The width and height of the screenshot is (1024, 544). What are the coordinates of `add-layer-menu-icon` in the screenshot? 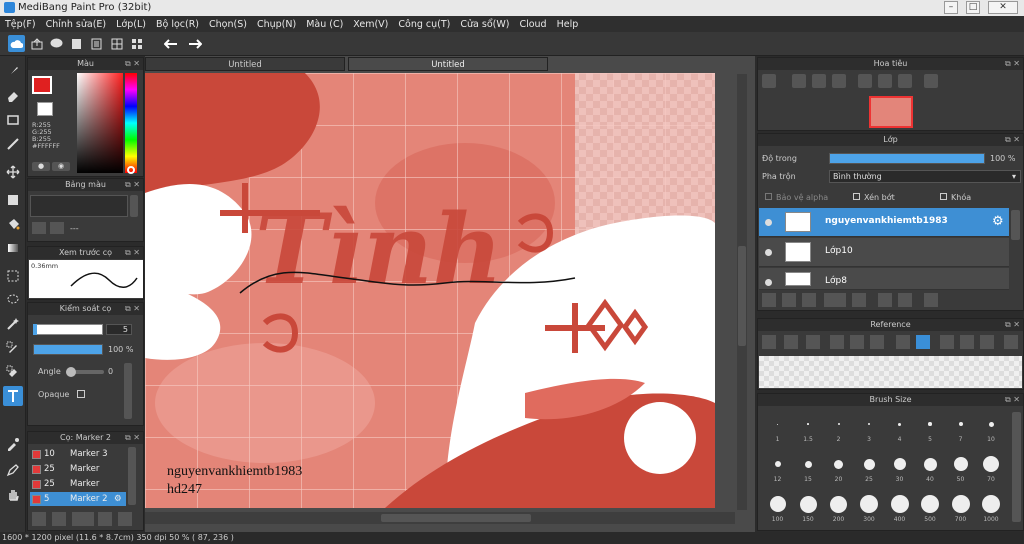 It's located at (835, 300).